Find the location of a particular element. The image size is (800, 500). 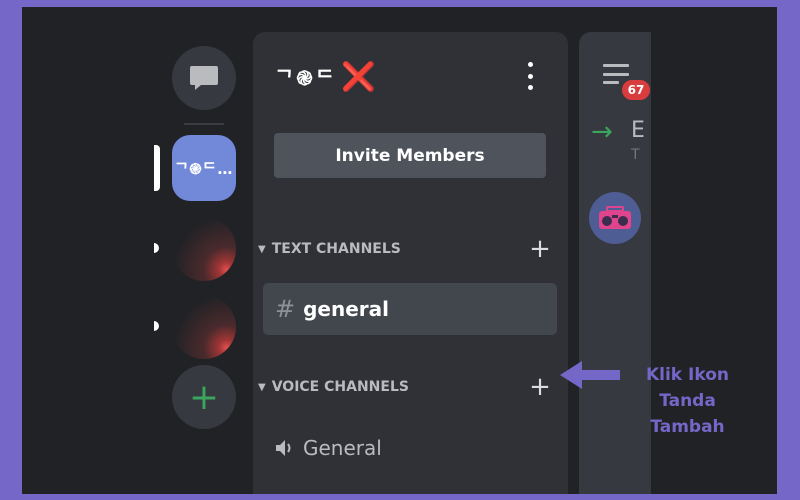

cross-mark-icon: ❌ is located at coordinates (359, 76).